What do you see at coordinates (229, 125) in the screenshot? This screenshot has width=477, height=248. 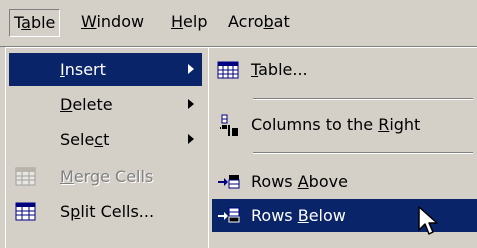 I see `insert-column-right-icon` at bounding box center [229, 125].